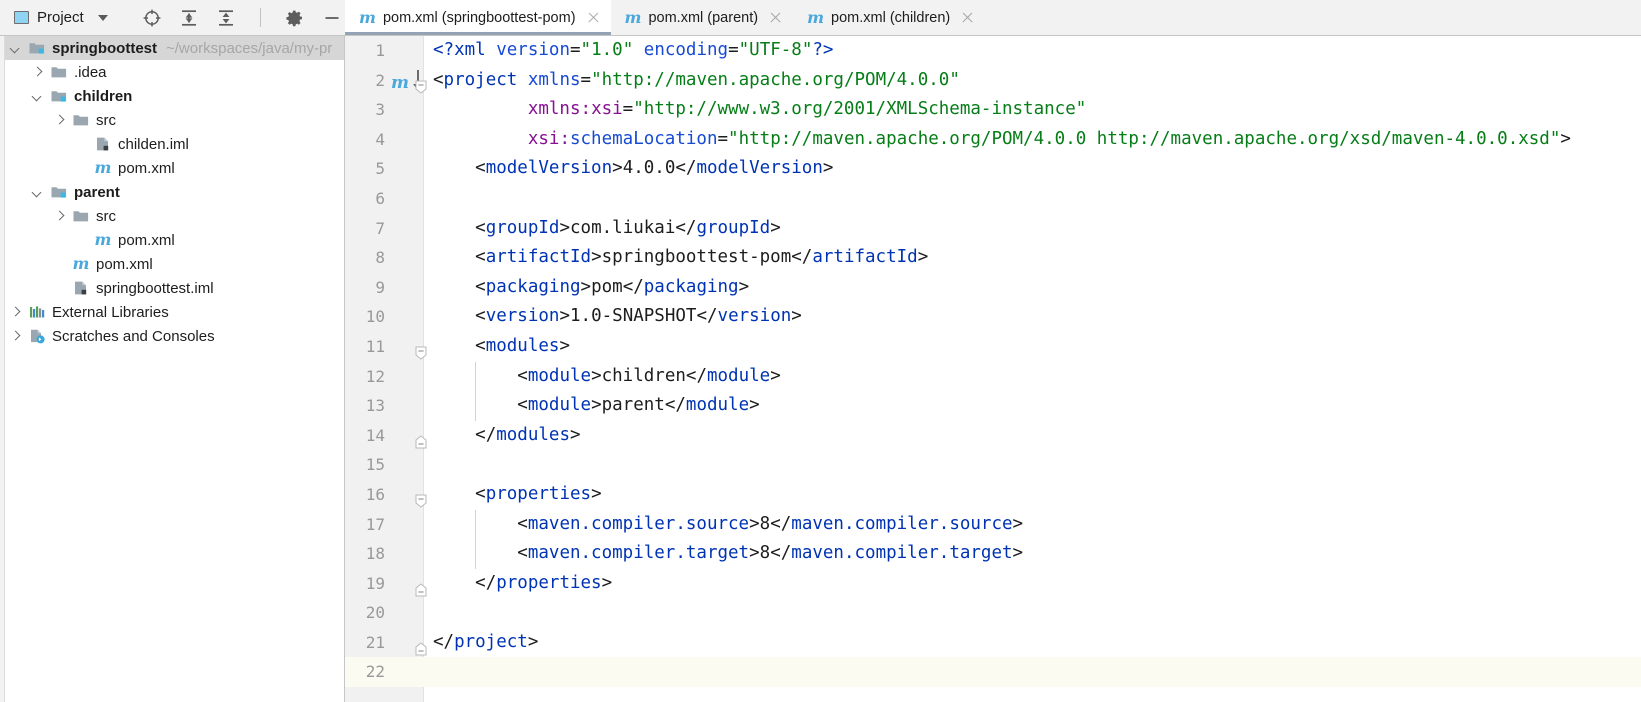  What do you see at coordinates (375, 317) in the screenshot?
I see `line-number: 10` at bounding box center [375, 317].